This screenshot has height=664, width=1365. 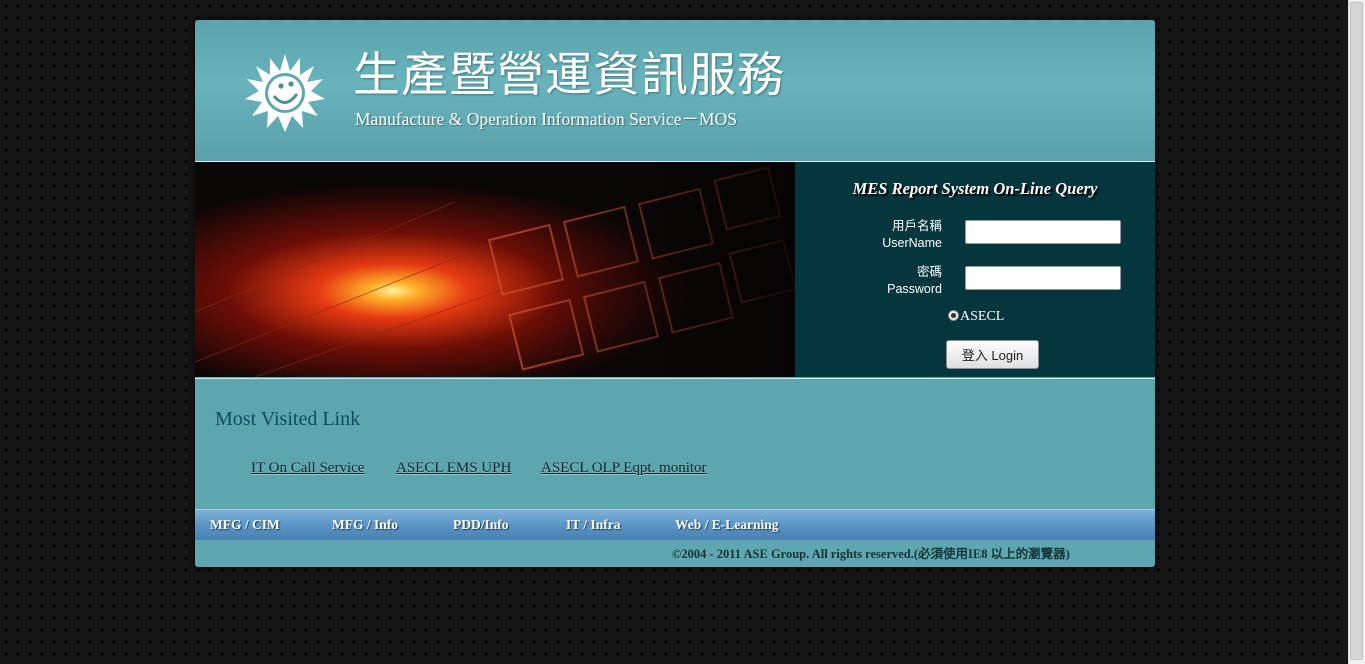 I want to click on username-label-en: UserName, so click(x=912, y=243).